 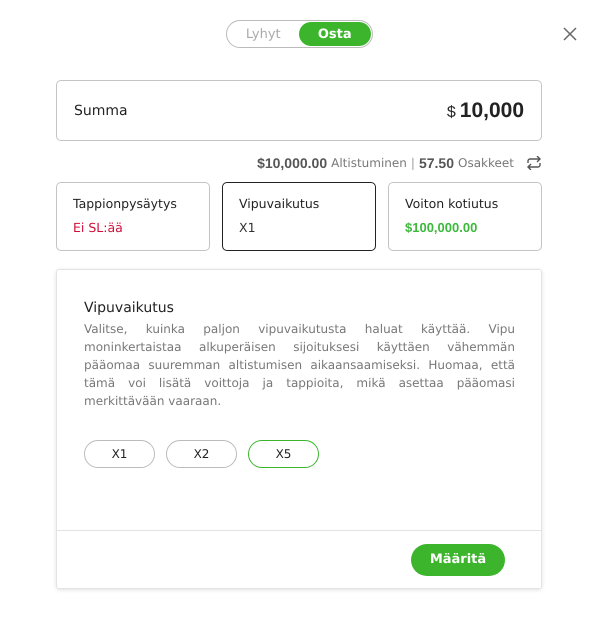 What do you see at coordinates (119, 454) in the screenshot?
I see `leverage-option: X1` at bounding box center [119, 454].